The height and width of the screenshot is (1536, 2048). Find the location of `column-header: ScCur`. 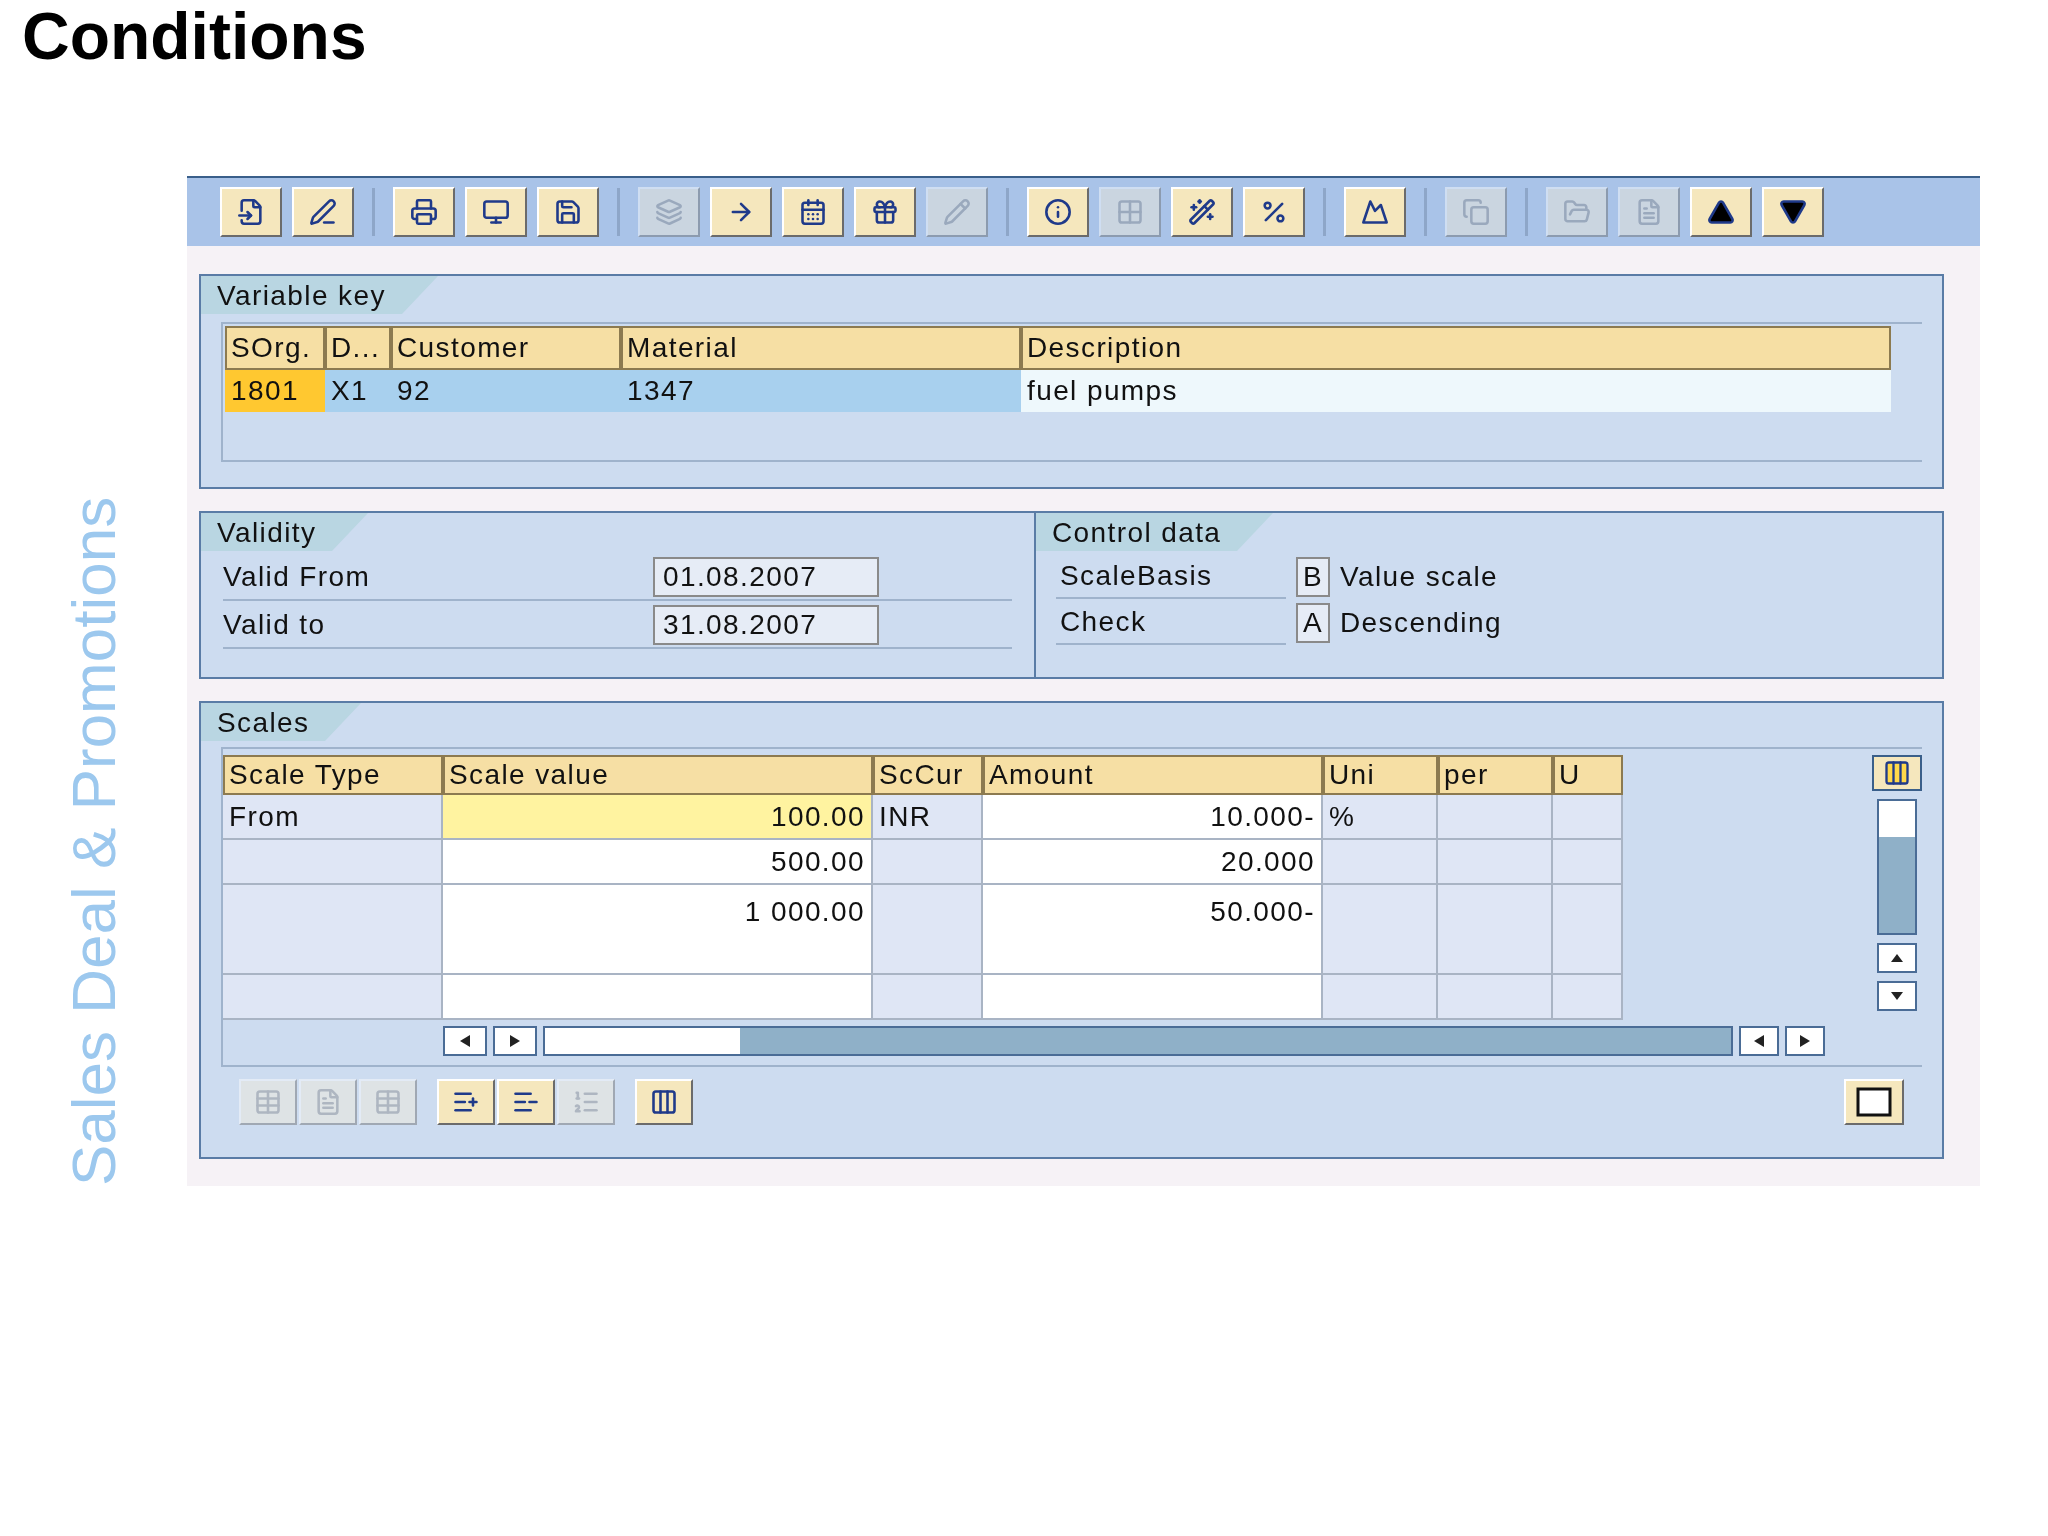

column-header: ScCur is located at coordinates (928, 775).